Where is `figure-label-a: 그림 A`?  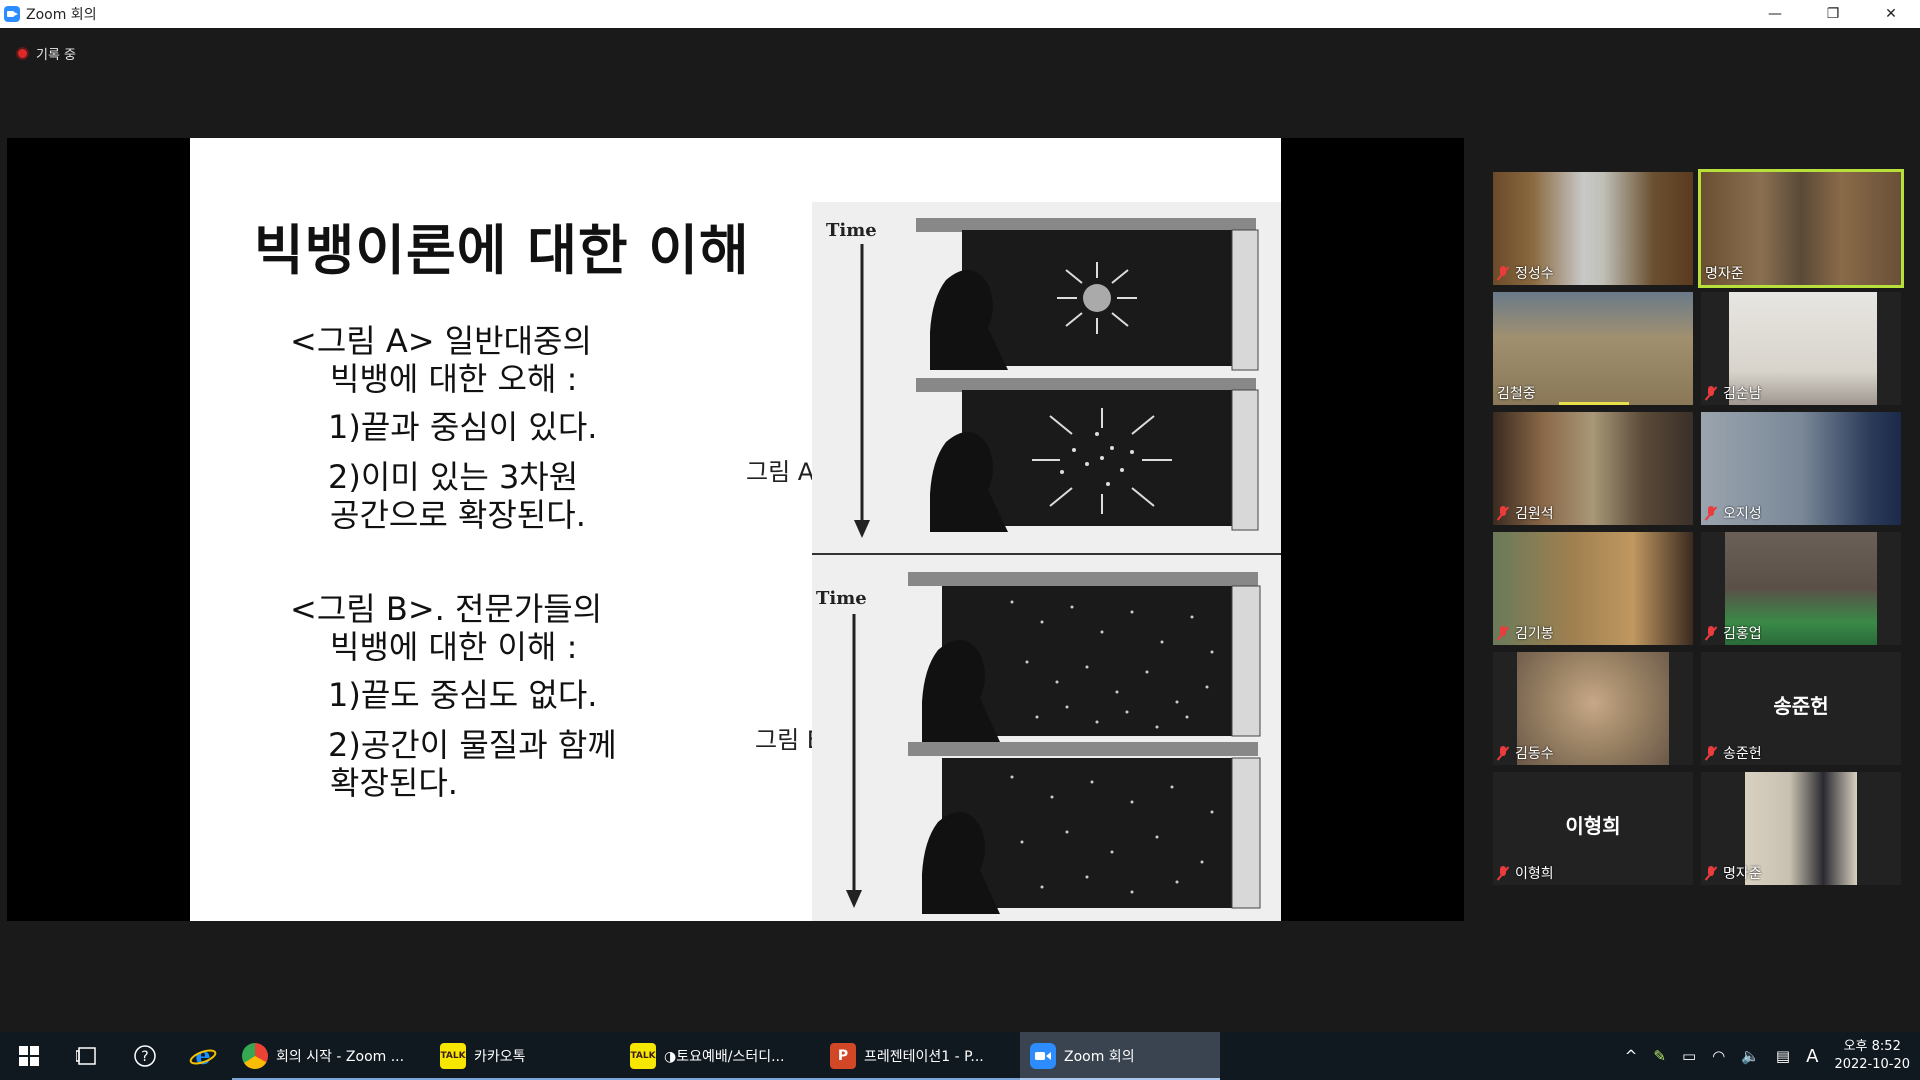
figure-label-a: 그림 A is located at coordinates (780, 472).